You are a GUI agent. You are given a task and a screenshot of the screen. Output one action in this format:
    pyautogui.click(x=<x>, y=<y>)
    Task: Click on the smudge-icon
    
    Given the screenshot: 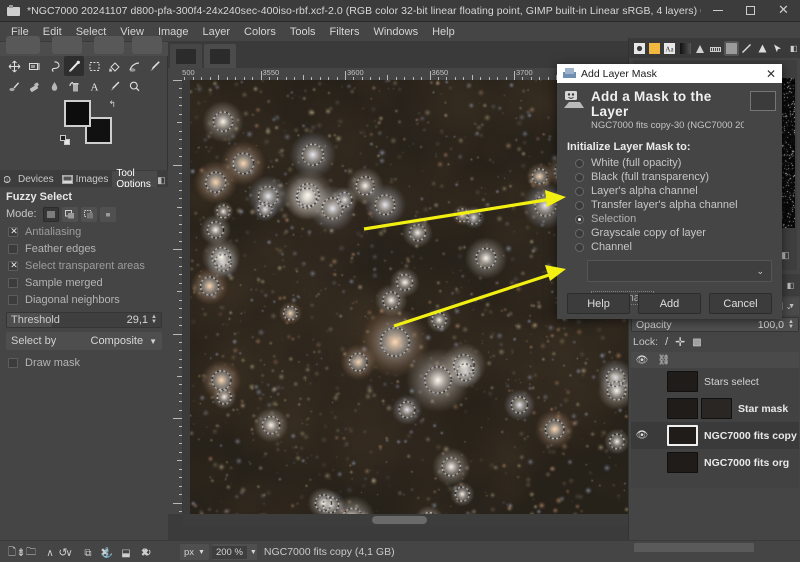 What is the action you would take?
    pyautogui.click(x=54, y=86)
    